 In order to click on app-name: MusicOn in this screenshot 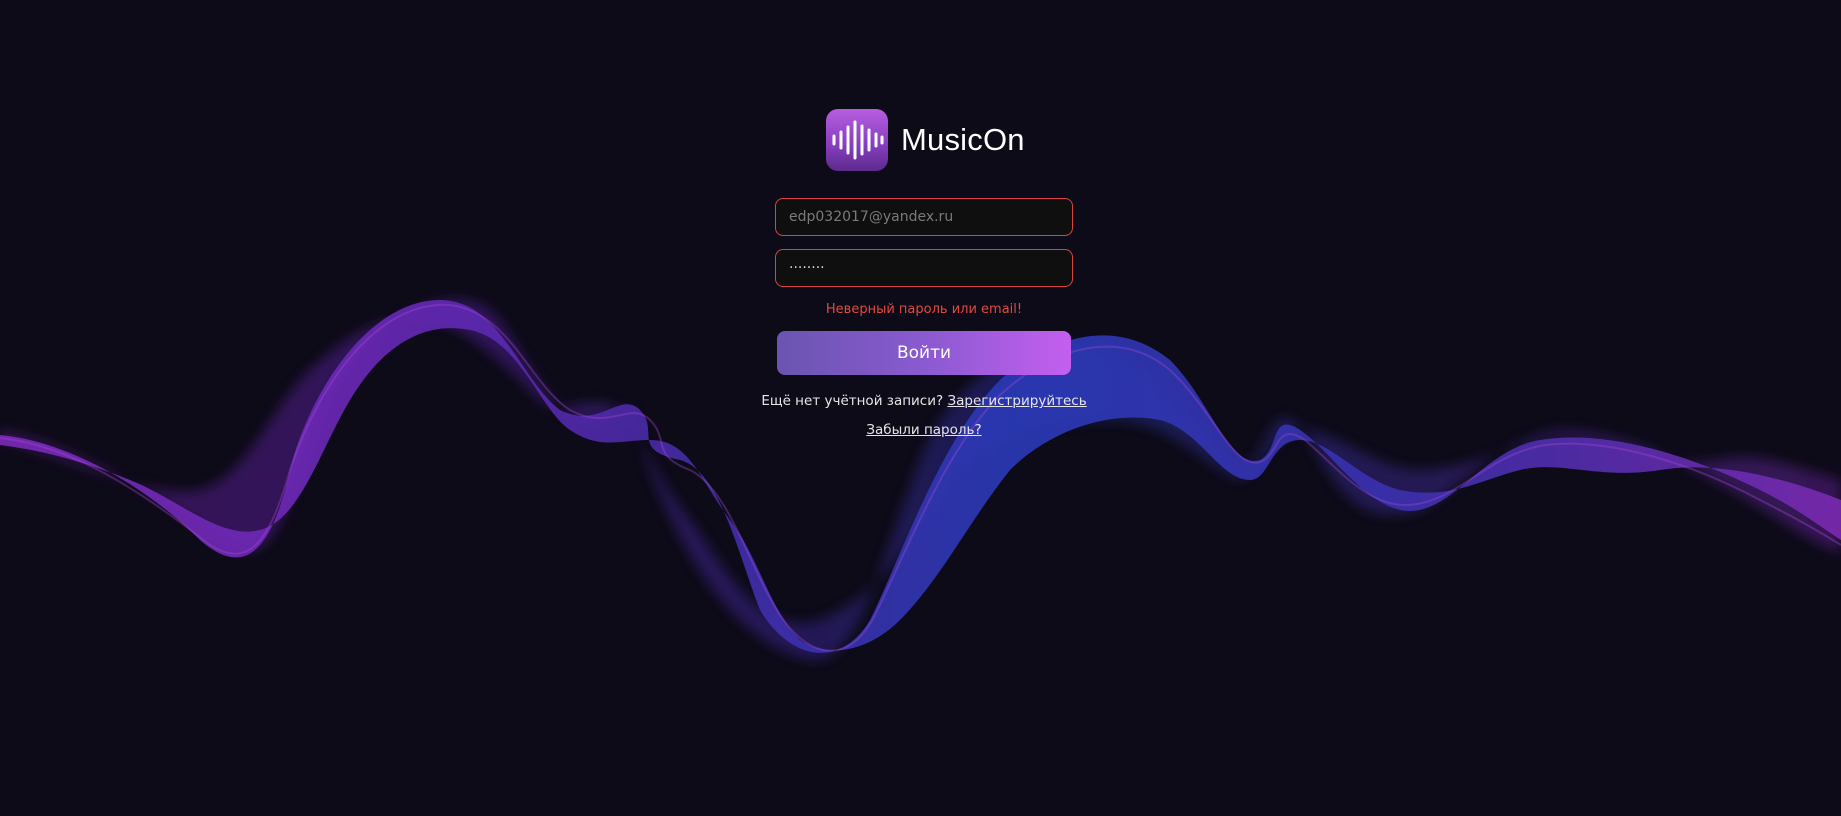, I will do `click(963, 139)`.